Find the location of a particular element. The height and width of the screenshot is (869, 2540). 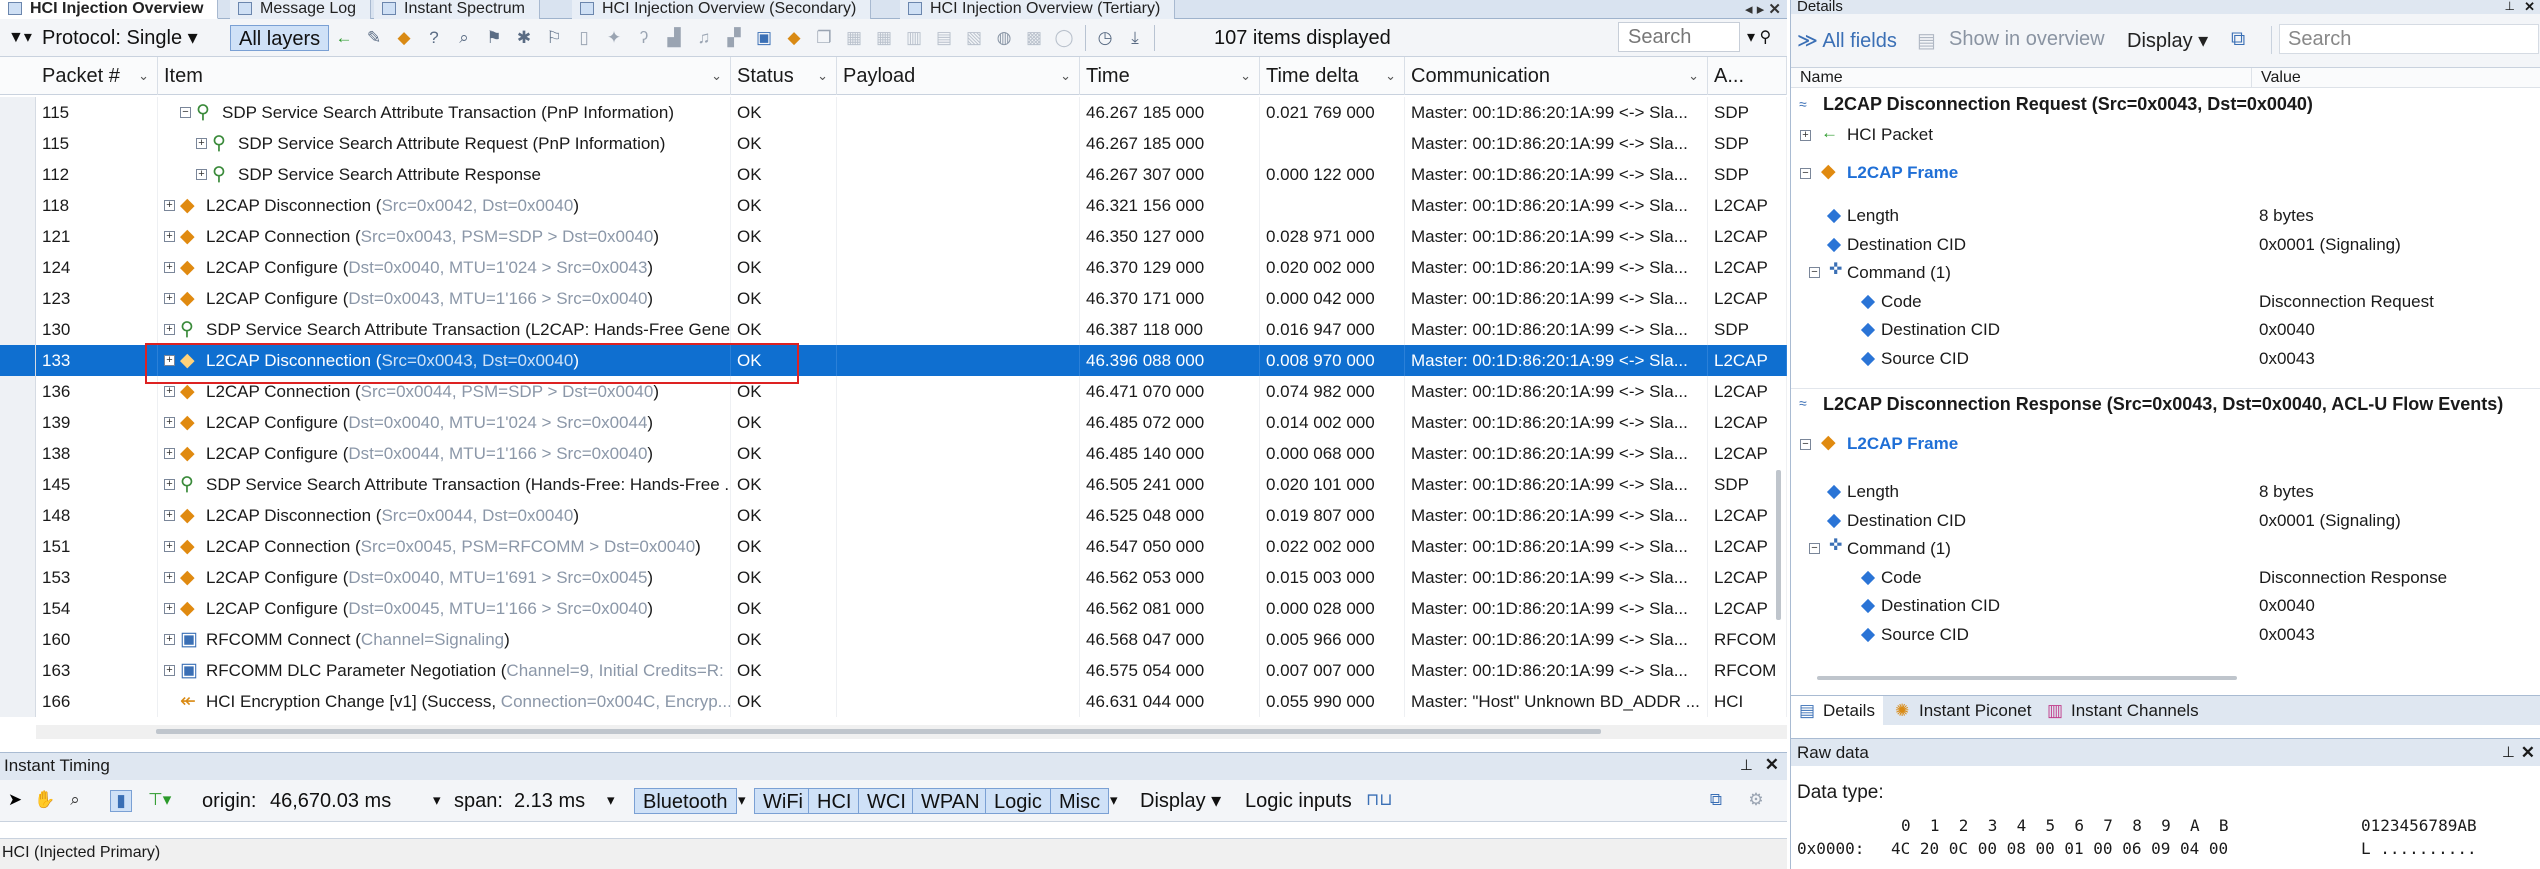

search-options-icon: ▾ ⚲ is located at coordinates (1759, 38).